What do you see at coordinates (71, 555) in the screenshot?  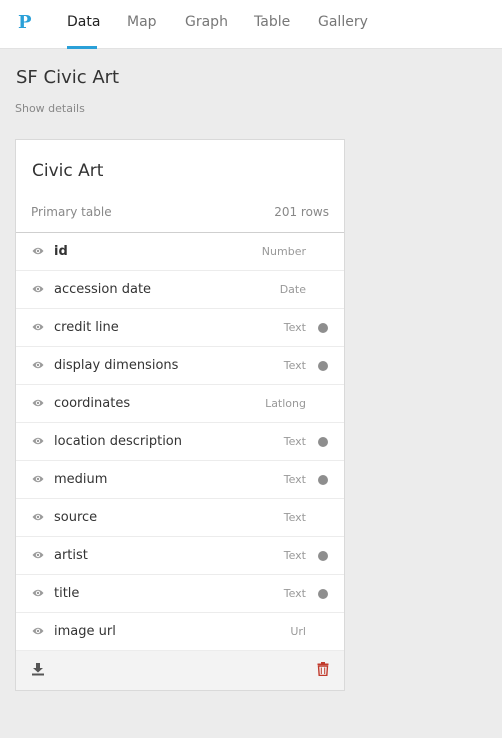 I see `field-name: artist` at bounding box center [71, 555].